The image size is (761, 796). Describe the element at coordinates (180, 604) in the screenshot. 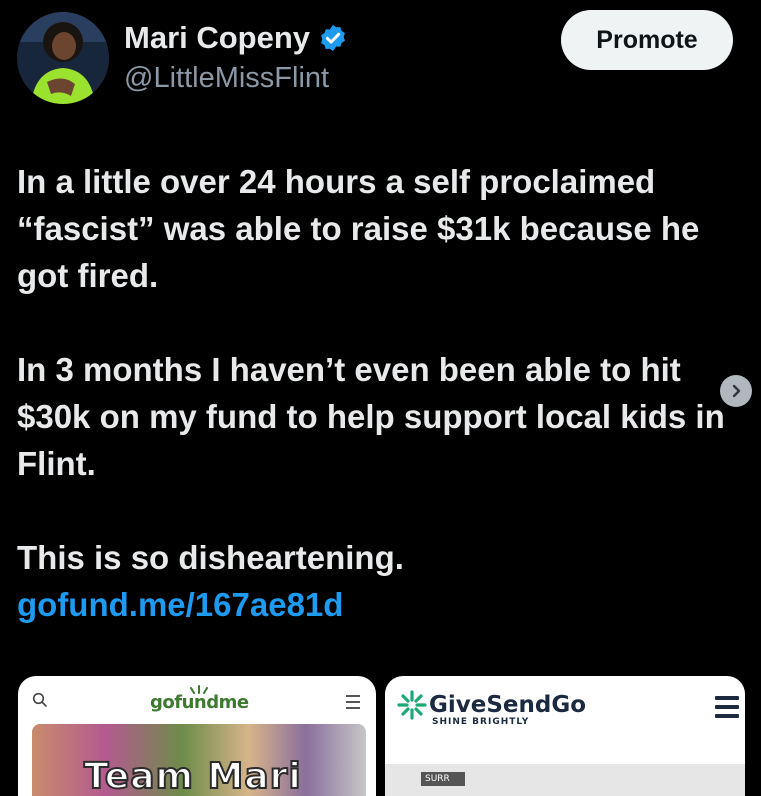

I see `tweet-link: gofund.me/167ae81d` at that location.